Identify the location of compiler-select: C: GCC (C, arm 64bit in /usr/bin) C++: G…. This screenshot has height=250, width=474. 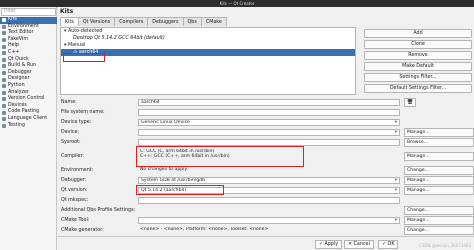
(269, 157).